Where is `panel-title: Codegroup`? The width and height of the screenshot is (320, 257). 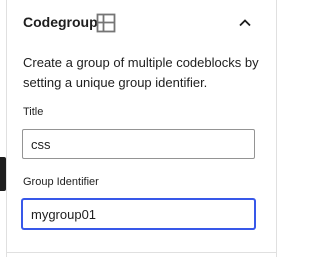
panel-title: Codegroup is located at coordinates (60, 22).